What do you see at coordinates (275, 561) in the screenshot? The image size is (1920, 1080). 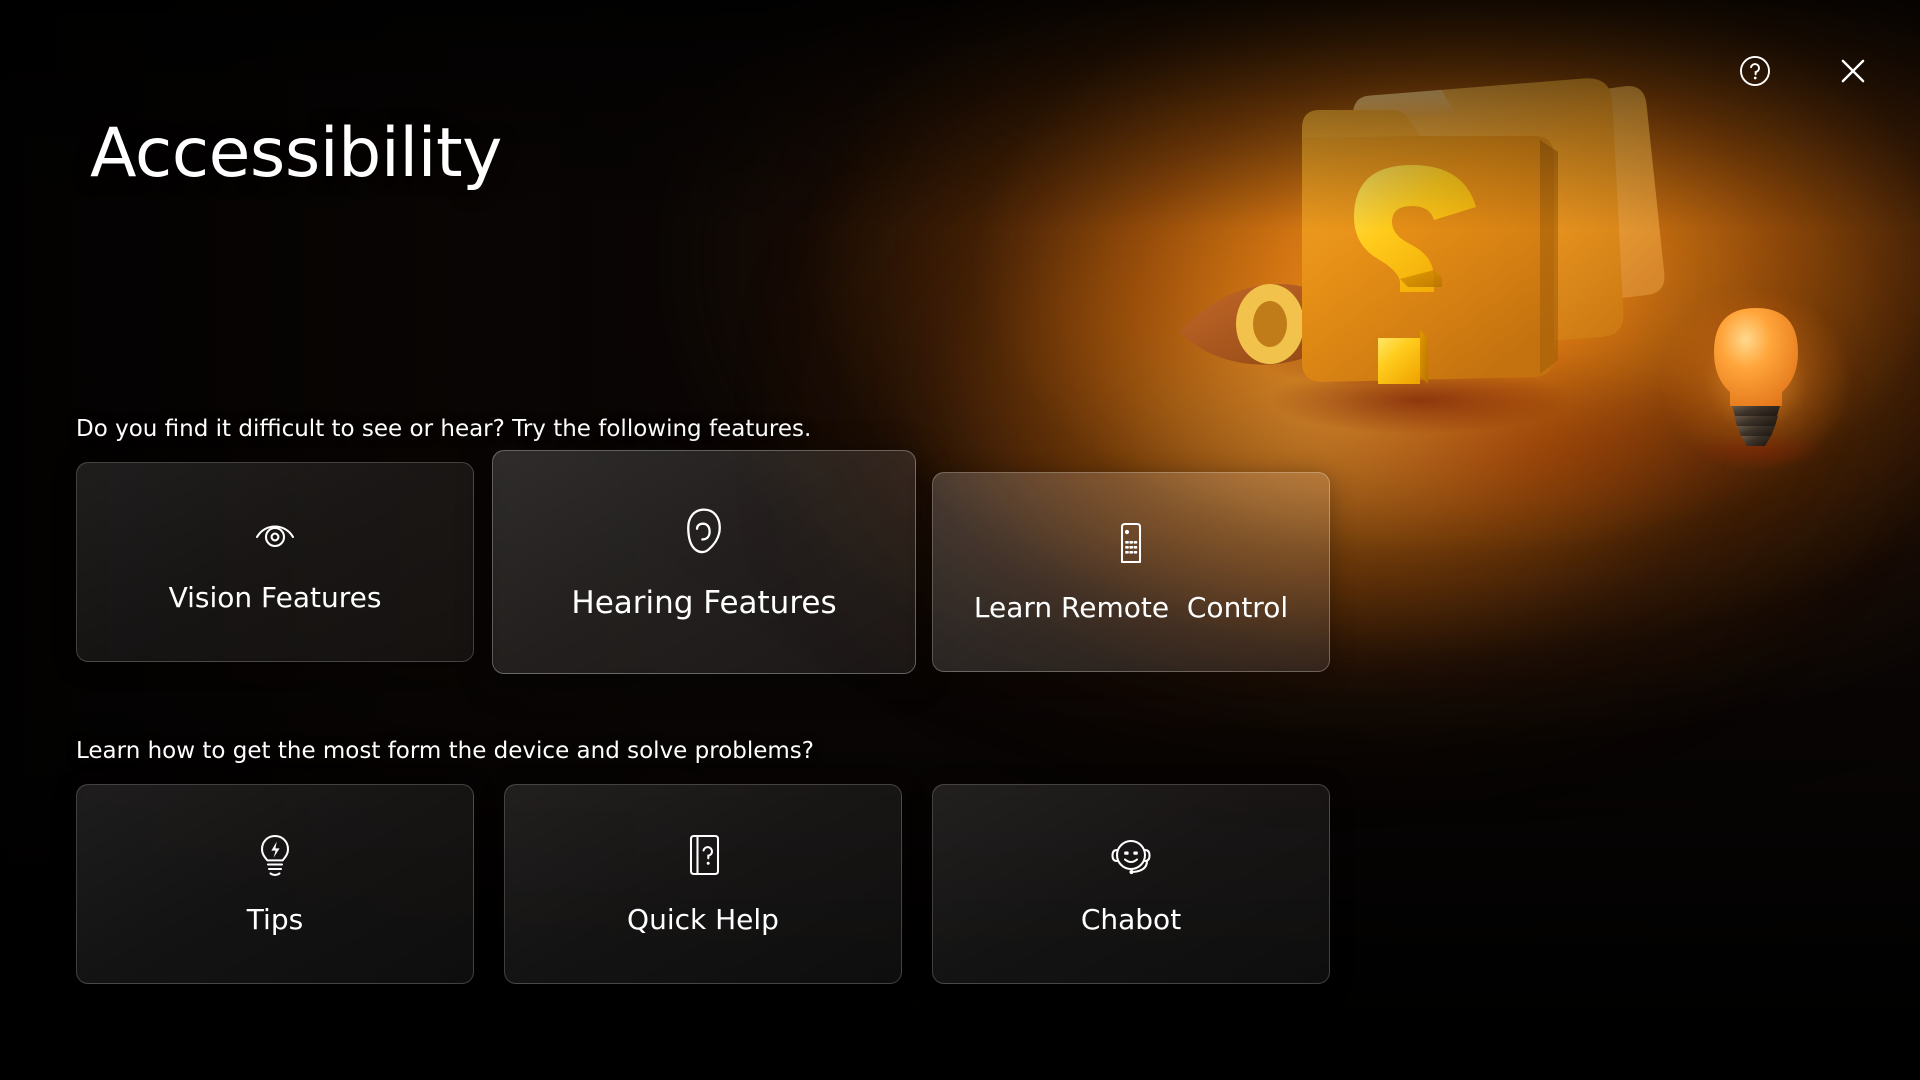 I see `card-vision-features: Vision Features` at bounding box center [275, 561].